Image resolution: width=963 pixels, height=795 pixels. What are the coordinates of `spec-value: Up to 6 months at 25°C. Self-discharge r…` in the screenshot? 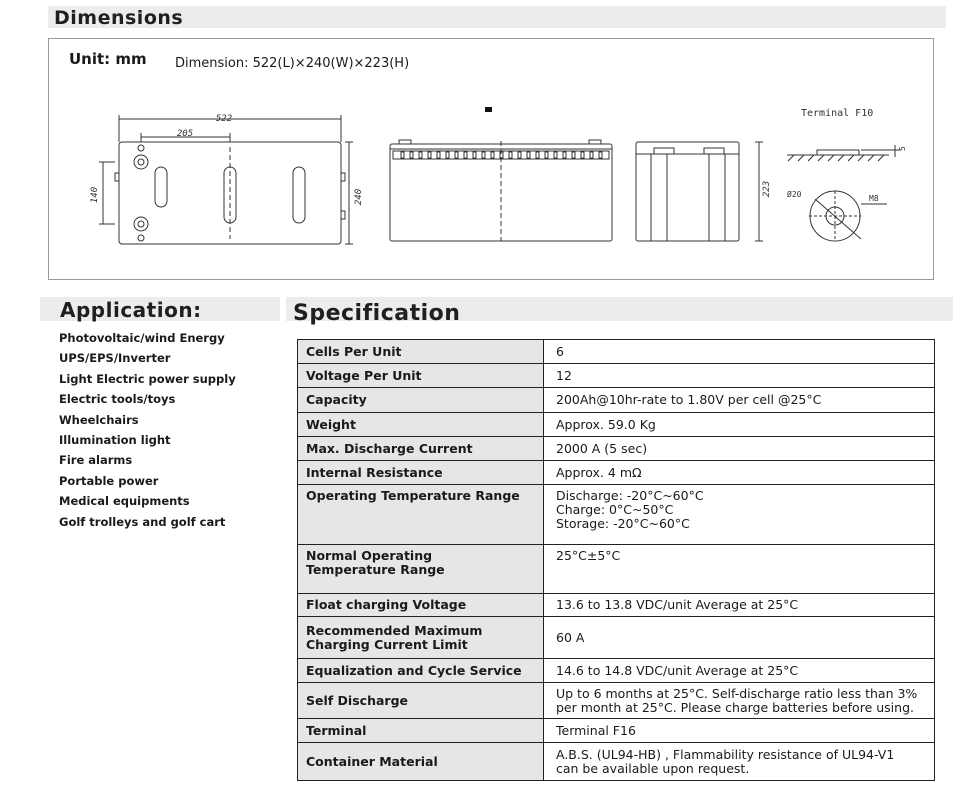 It's located at (739, 700).